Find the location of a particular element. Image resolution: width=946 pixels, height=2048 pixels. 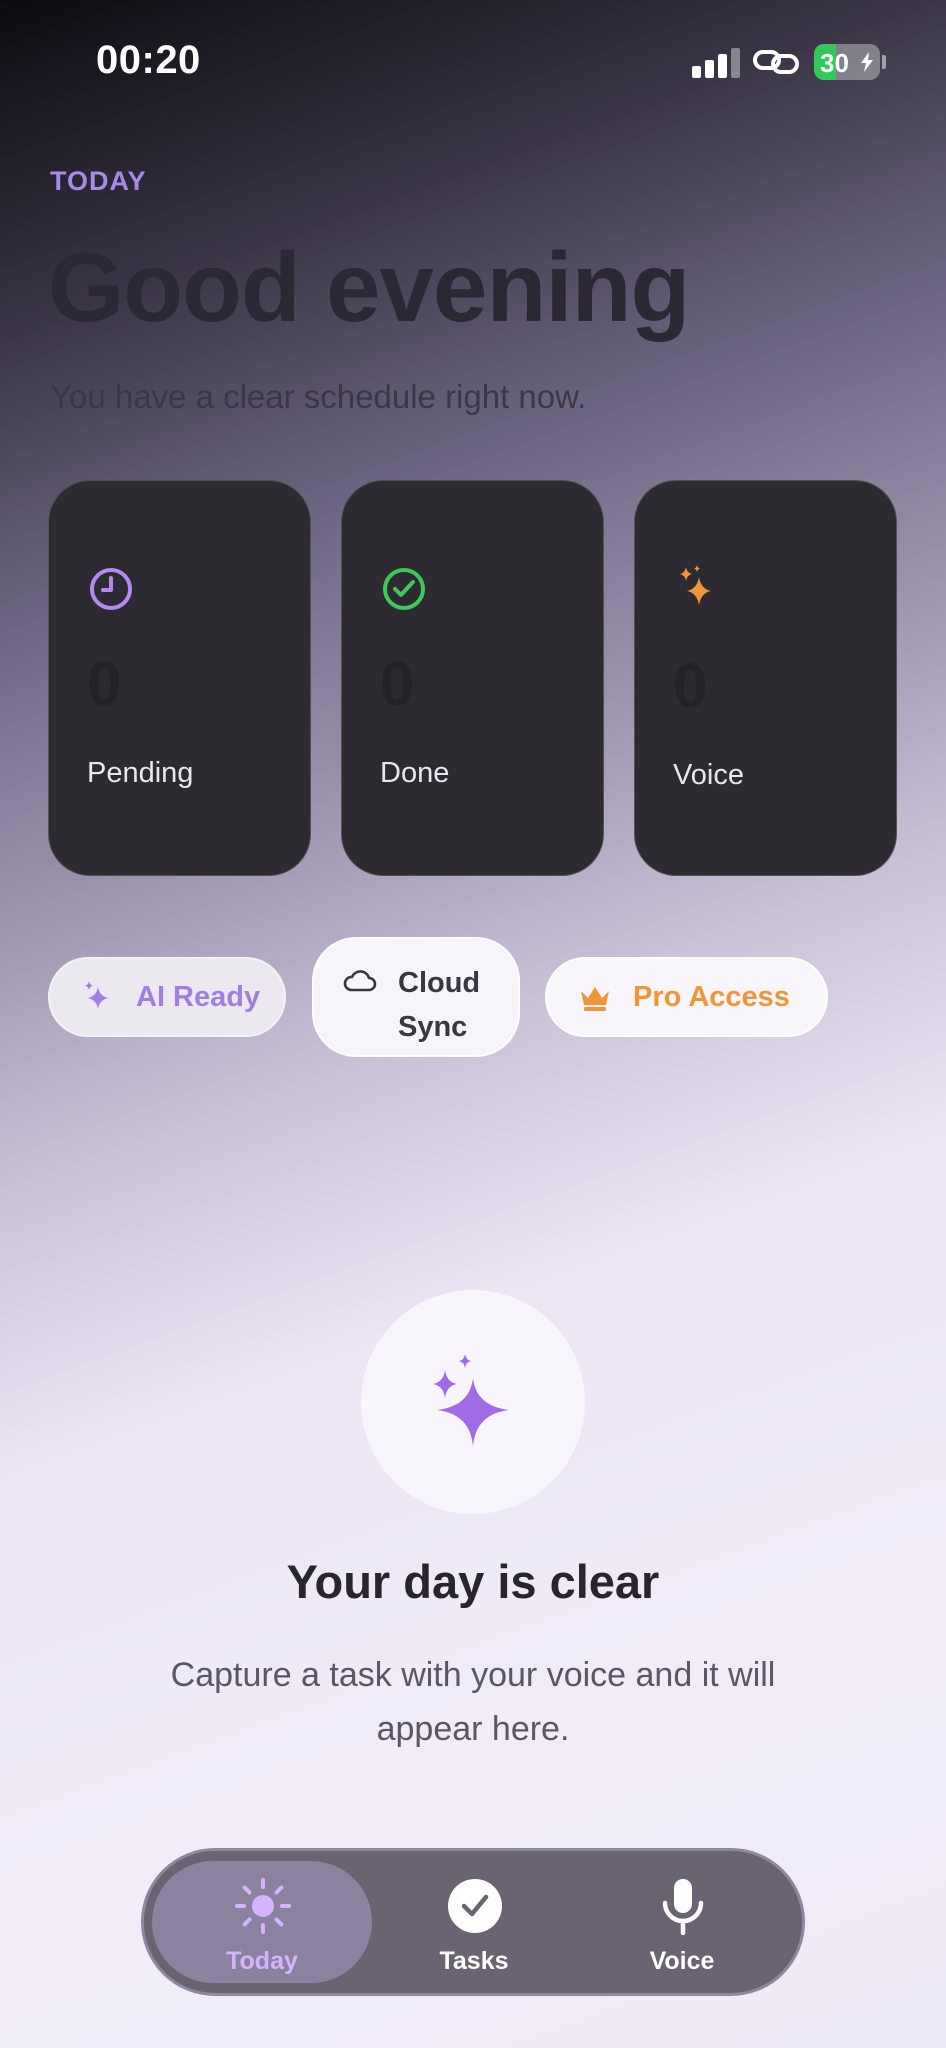

charging-bolt-icon is located at coordinates (867, 62).